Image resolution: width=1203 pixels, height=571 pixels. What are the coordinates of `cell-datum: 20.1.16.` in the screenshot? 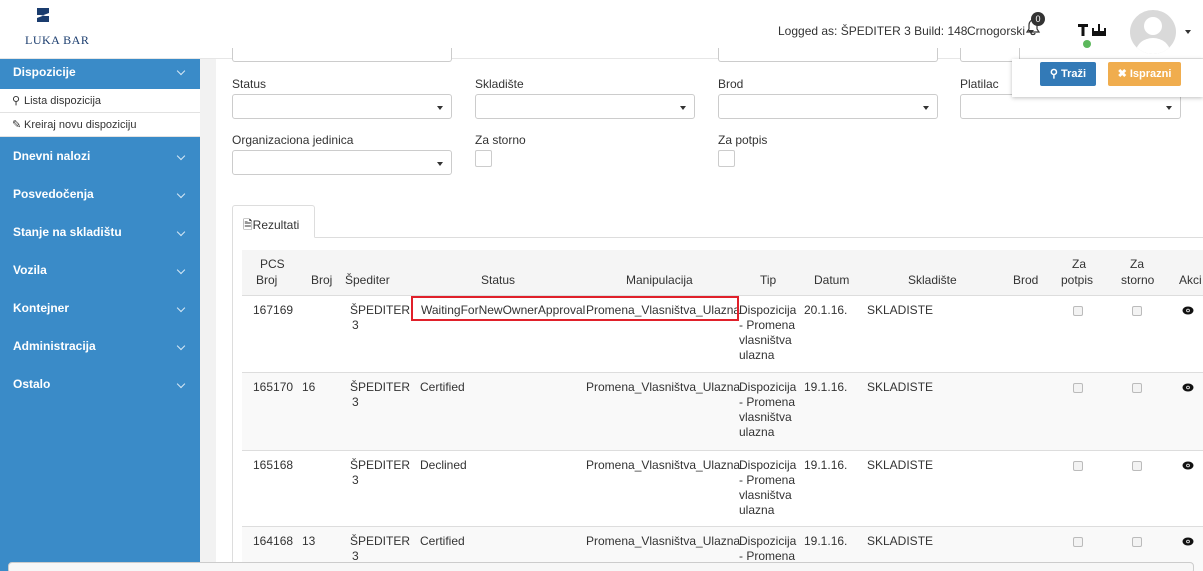 It's located at (826, 310).